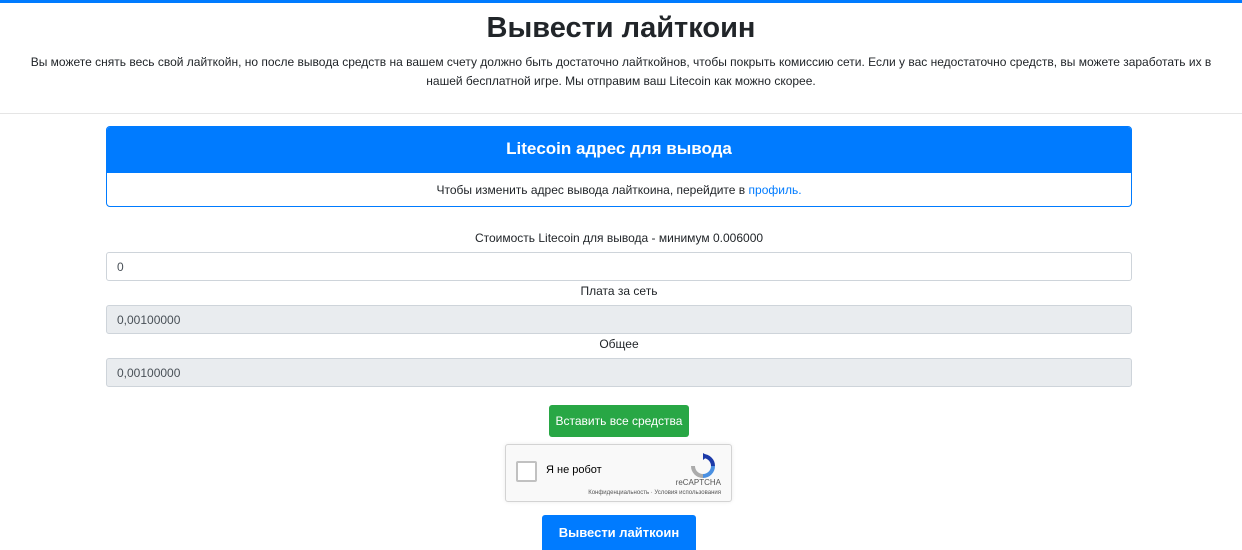  What do you see at coordinates (775, 190) in the screenshot?
I see `profile-link: профиль.` at bounding box center [775, 190].